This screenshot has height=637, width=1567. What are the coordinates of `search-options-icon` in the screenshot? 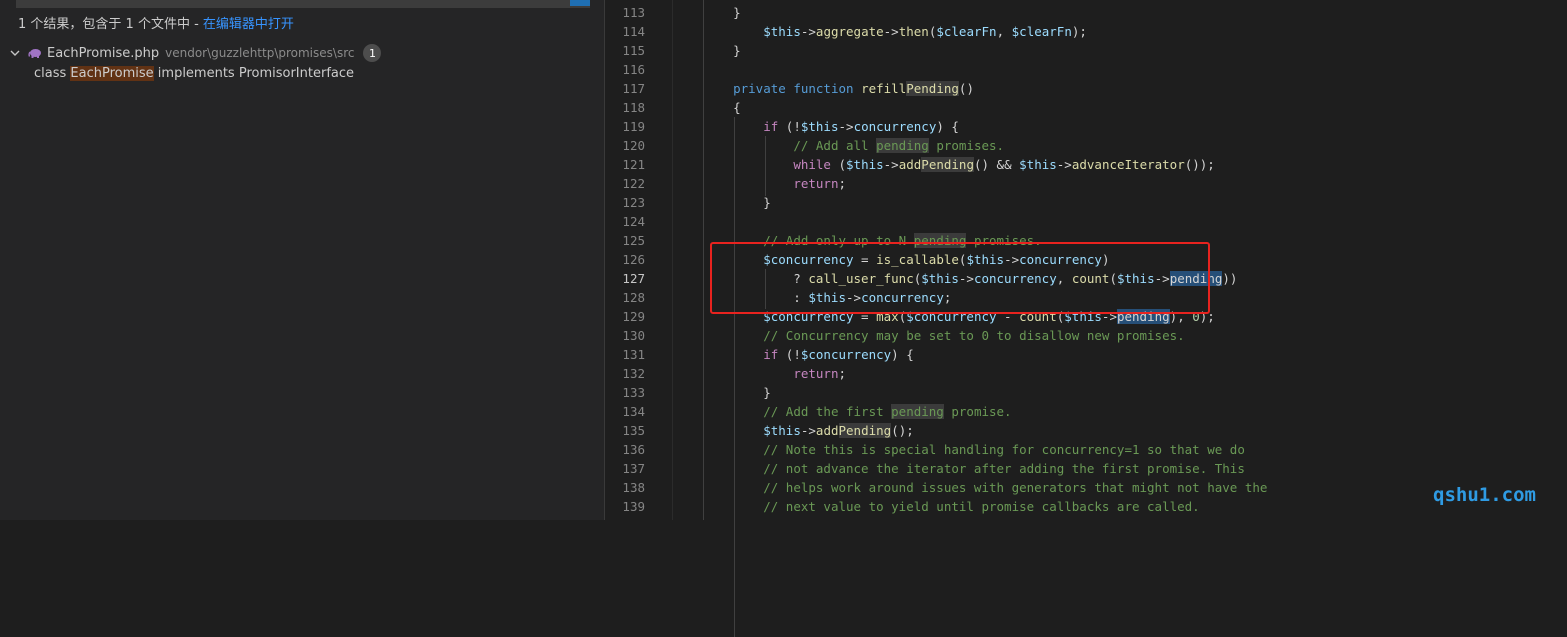 It's located at (580, 3).